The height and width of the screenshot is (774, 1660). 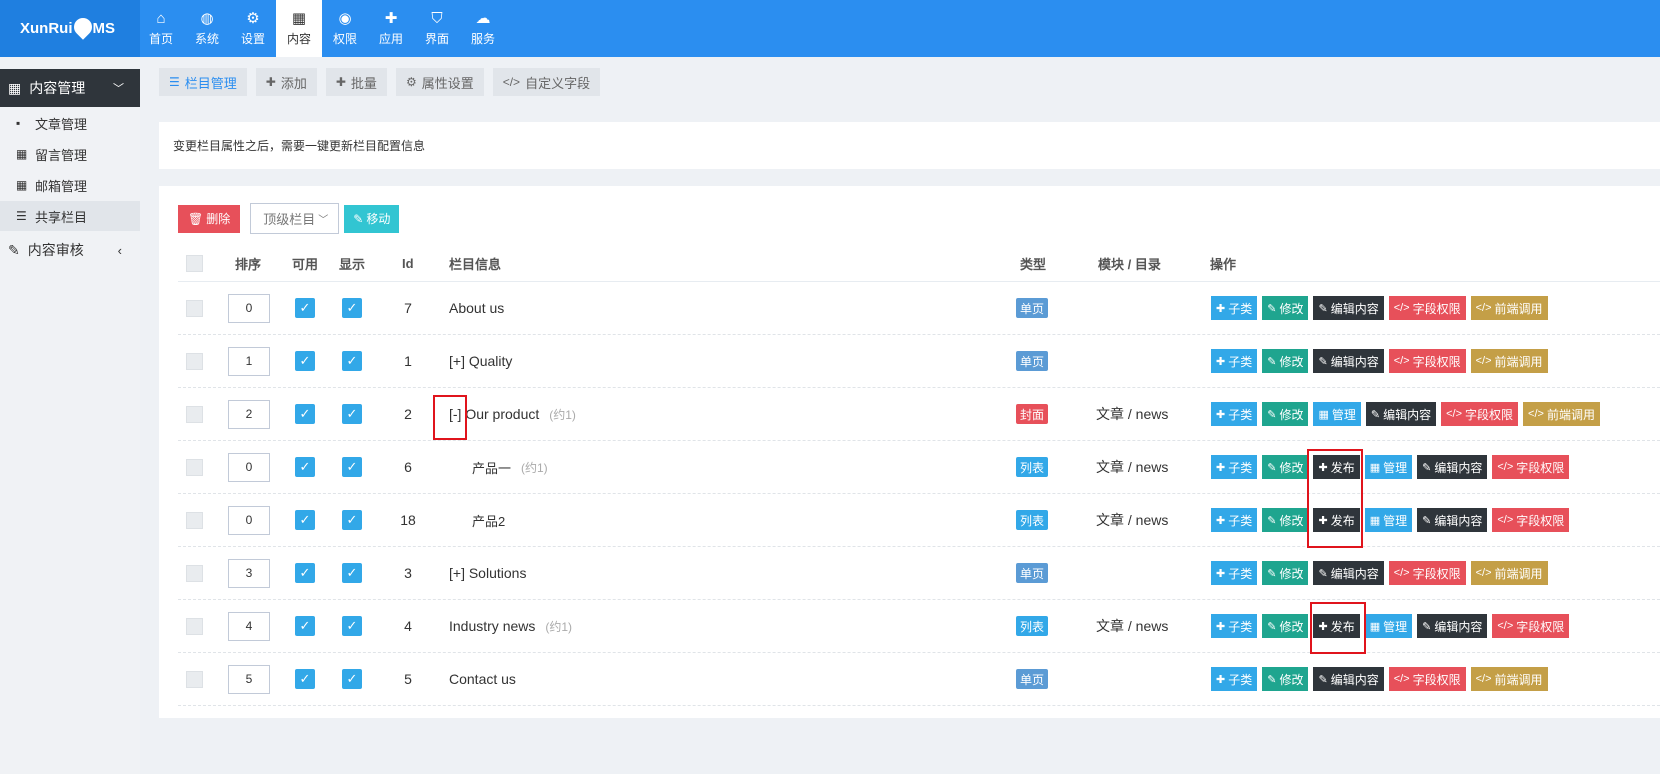 I want to click on sidebar-group-review: ✎ 内容审核 ‹, so click(x=70, y=250).